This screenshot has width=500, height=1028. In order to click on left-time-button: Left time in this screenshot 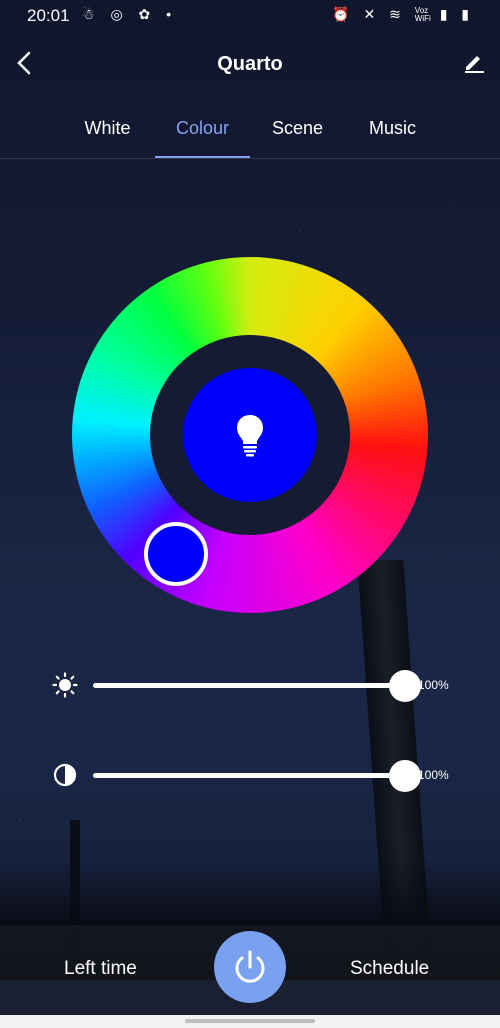, I will do `click(100, 969)`.